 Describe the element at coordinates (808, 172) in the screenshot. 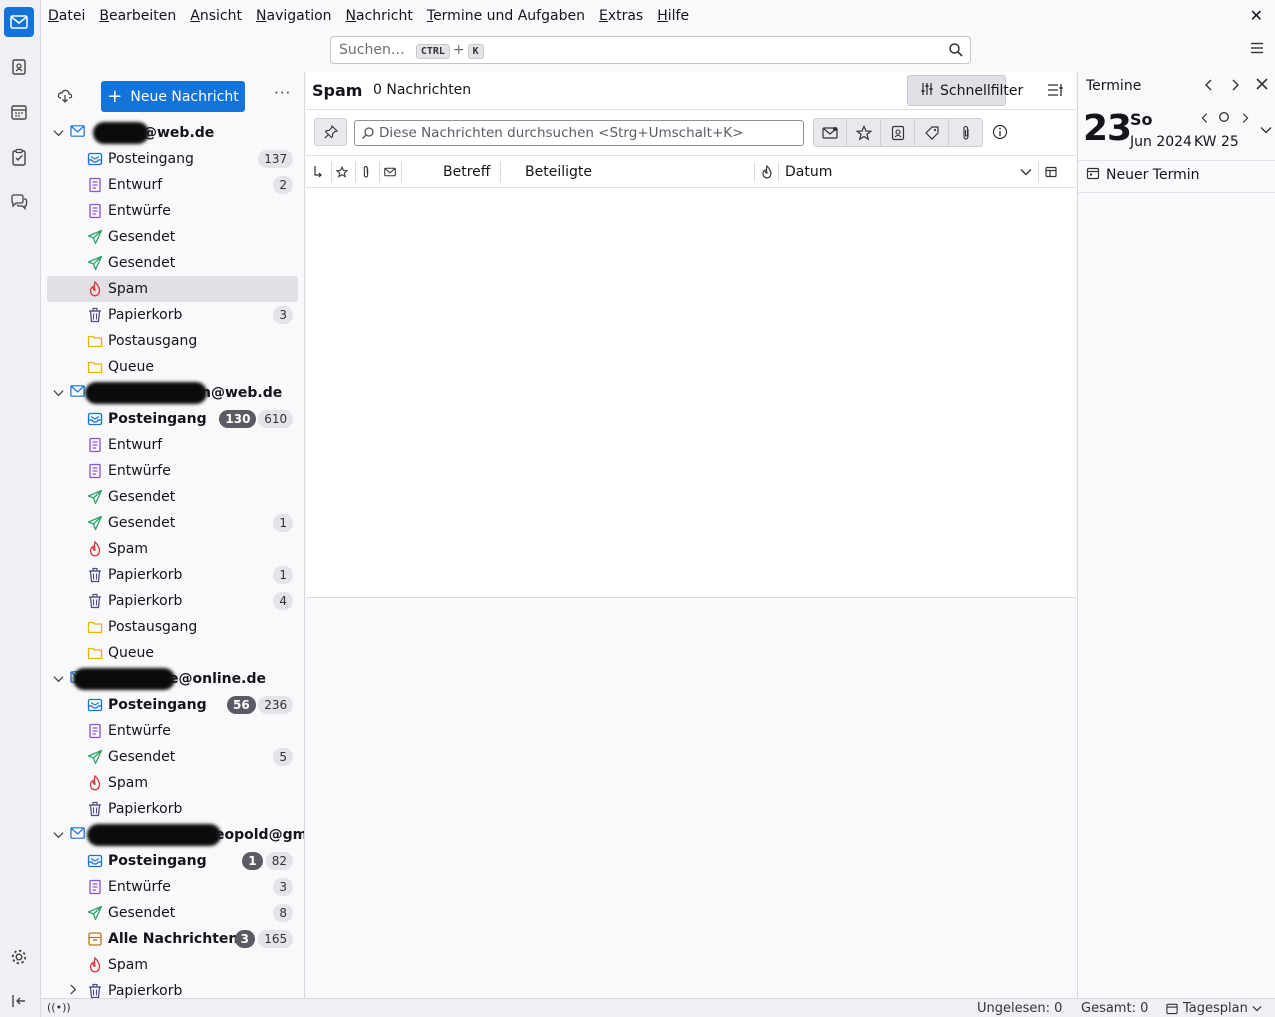

I see `column-date: Datum` at that location.